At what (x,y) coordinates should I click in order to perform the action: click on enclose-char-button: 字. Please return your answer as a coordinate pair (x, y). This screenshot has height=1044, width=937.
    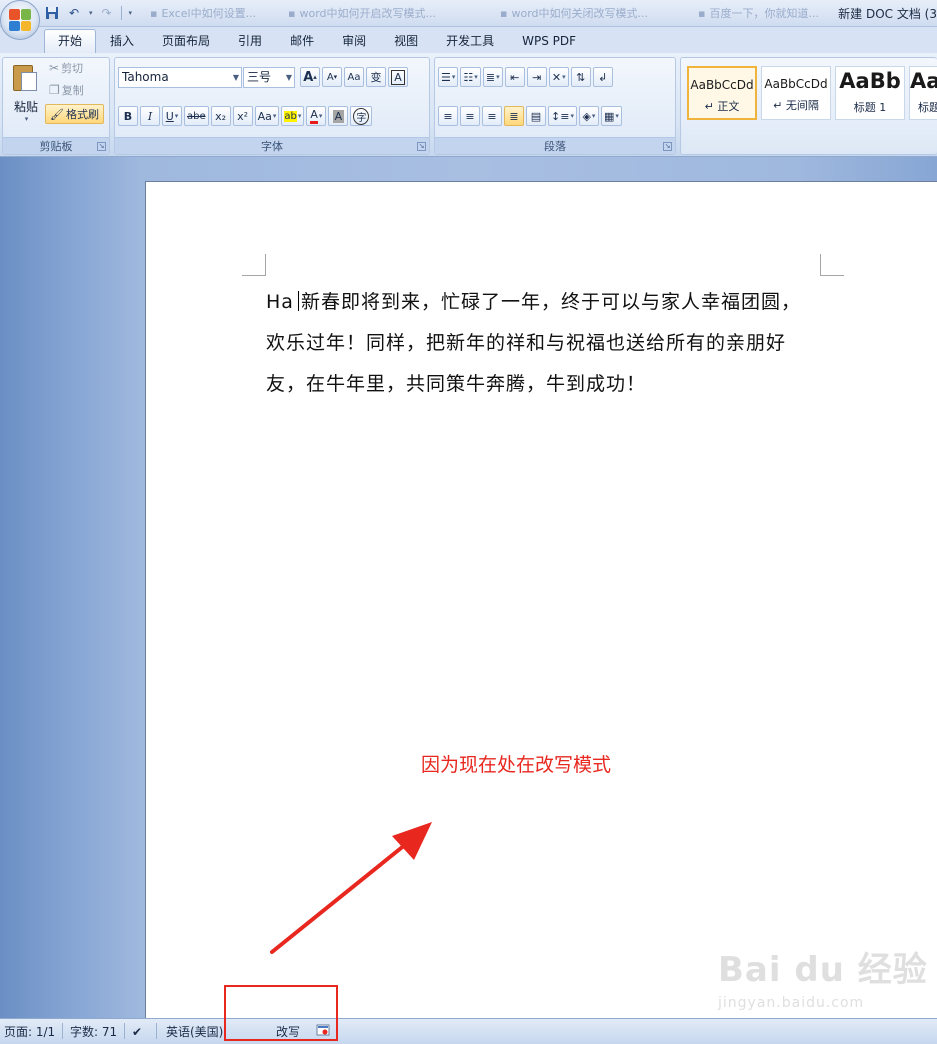
    Looking at the image, I should click on (361, 116).